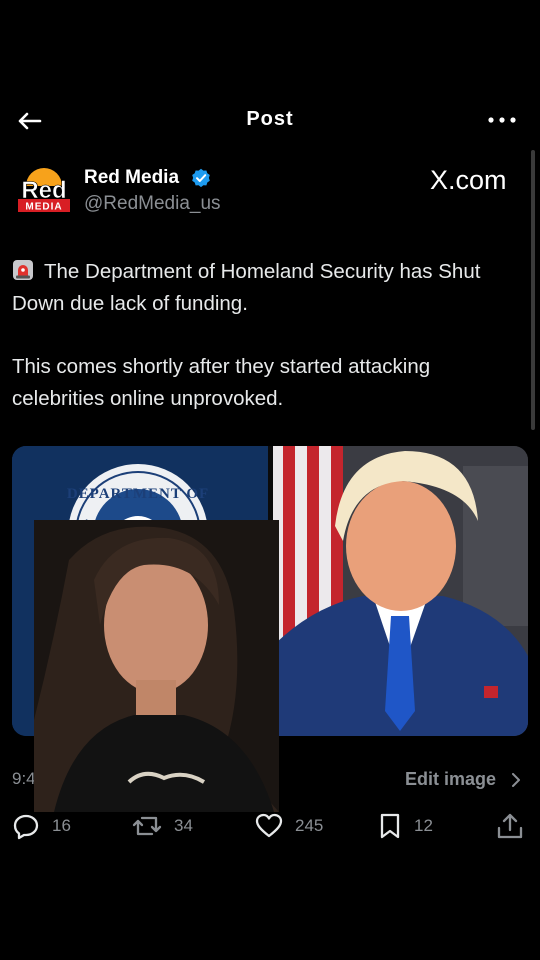 The image size is (540, 960). What do you see at coordinates (450, 779) in the screenshot?
I see `edit-image-button: Edit image` at bounding box center [450, 779].